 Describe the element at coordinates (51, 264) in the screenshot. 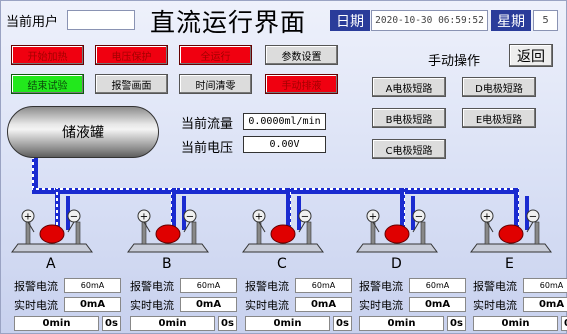

I see `station-a-label: A` at that location.